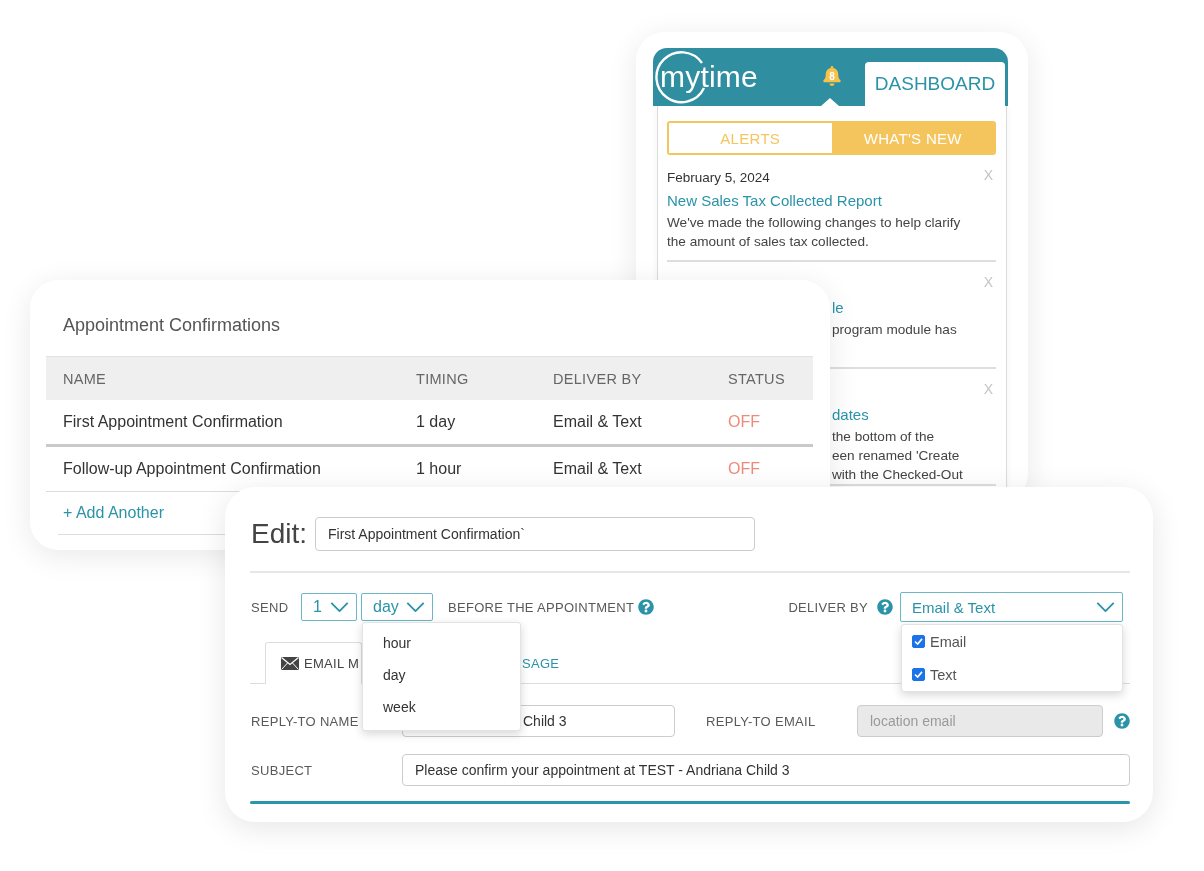 The image size is (1204, 871). What do you see at coordinates (850, 415) in the screenshot?
I see `news-title-link: dates` at bounding box center [850, 415].